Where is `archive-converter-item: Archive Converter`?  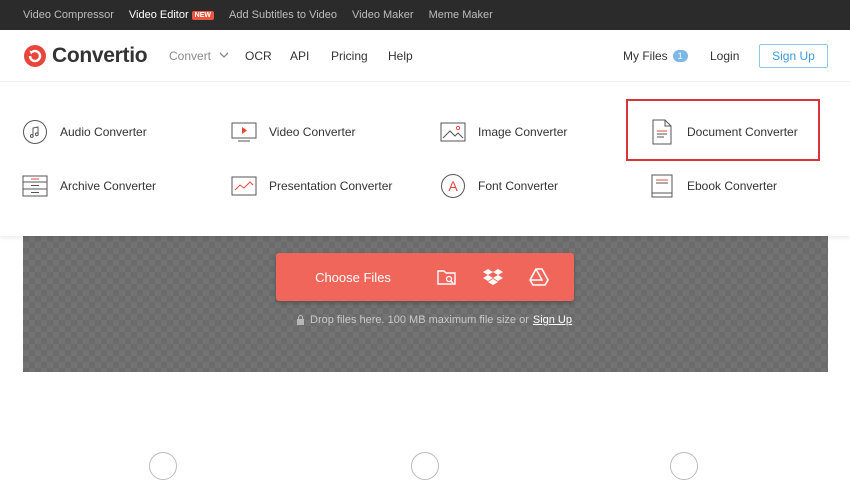
archive-converter-item: Archive Converter is located at coordinates (89, 186).